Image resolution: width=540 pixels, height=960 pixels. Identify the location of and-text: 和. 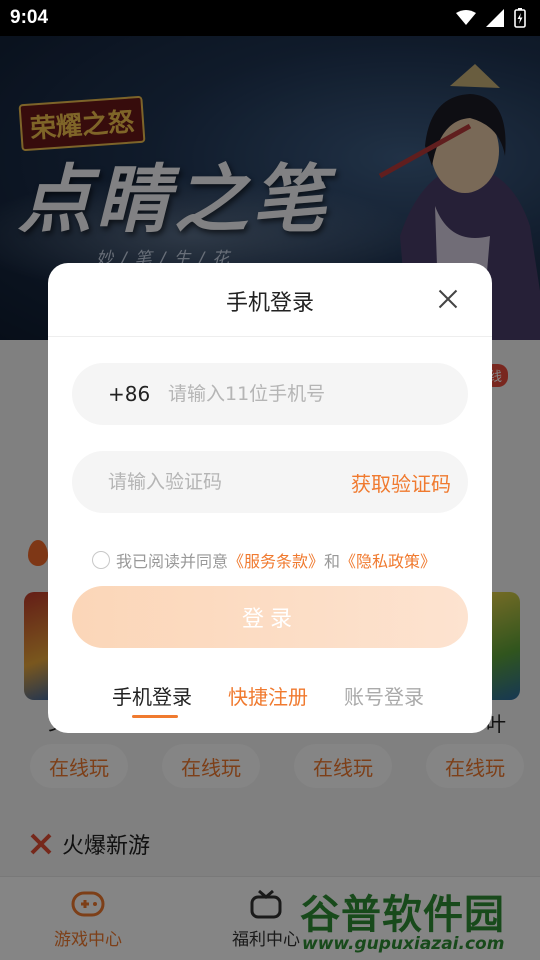
(332, 561).